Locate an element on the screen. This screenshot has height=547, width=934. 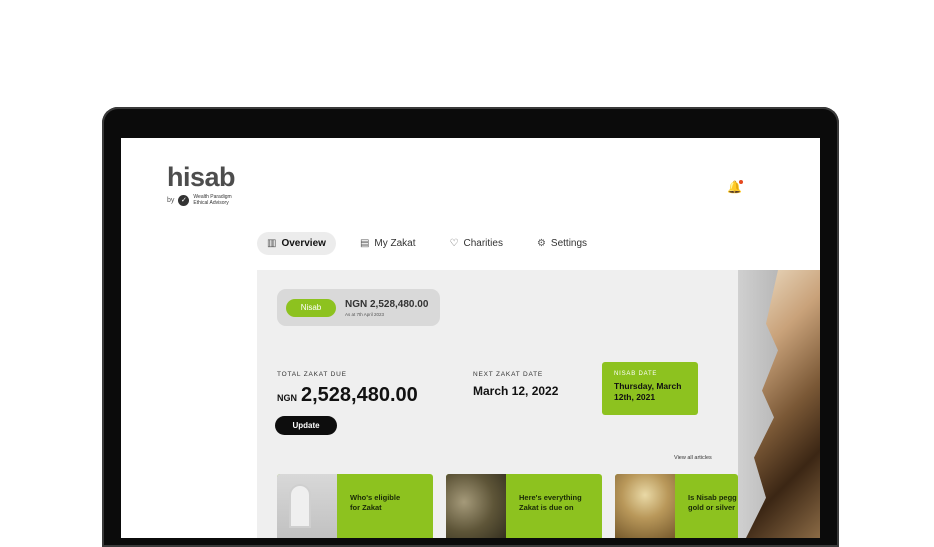
tab-label: Settings is located at coordinates (569, 243).